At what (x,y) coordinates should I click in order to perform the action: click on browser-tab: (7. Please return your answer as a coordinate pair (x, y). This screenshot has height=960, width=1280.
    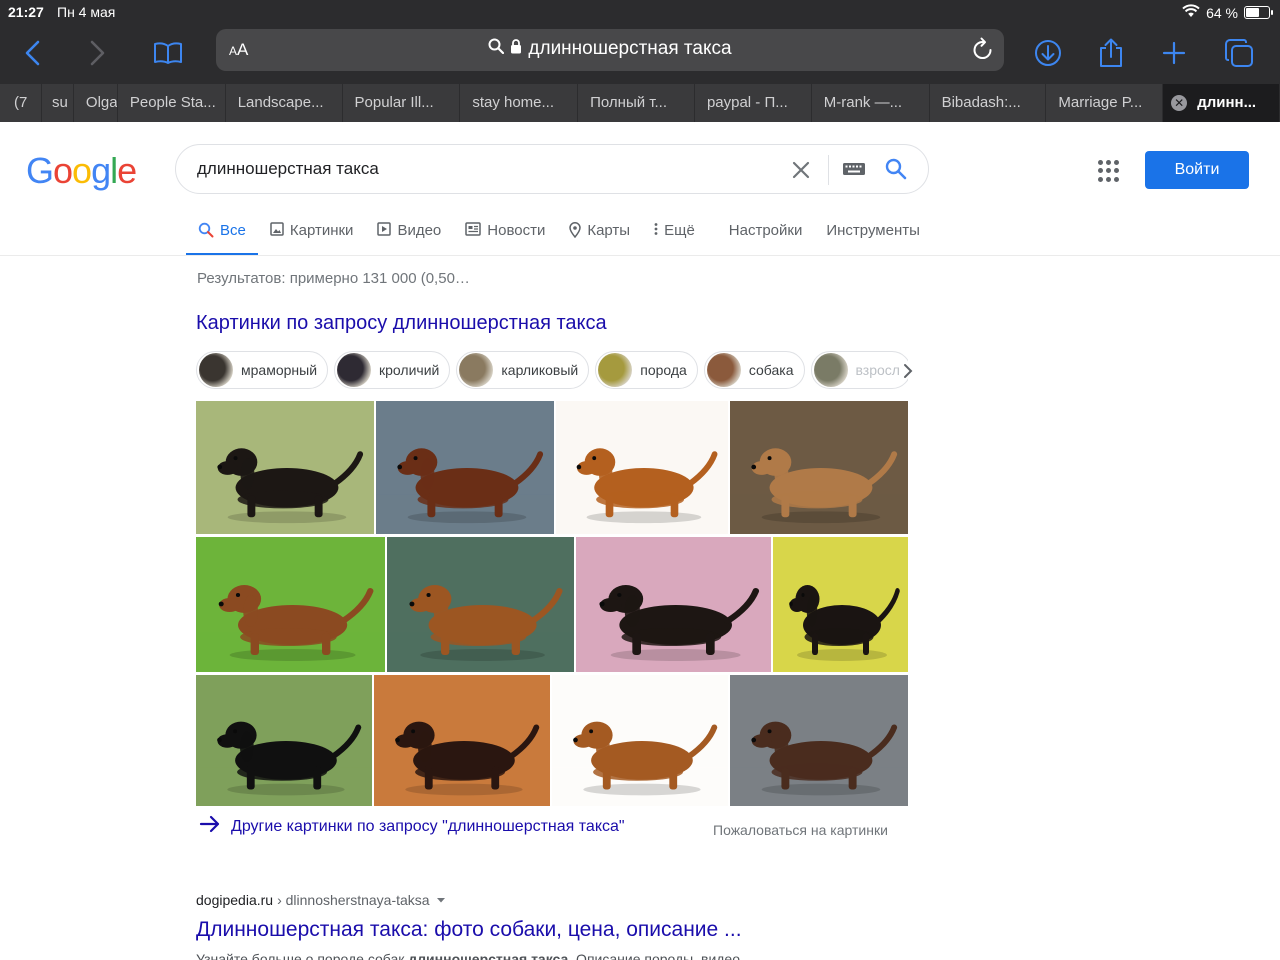
    Looking at the image, I should click on (21, 103).